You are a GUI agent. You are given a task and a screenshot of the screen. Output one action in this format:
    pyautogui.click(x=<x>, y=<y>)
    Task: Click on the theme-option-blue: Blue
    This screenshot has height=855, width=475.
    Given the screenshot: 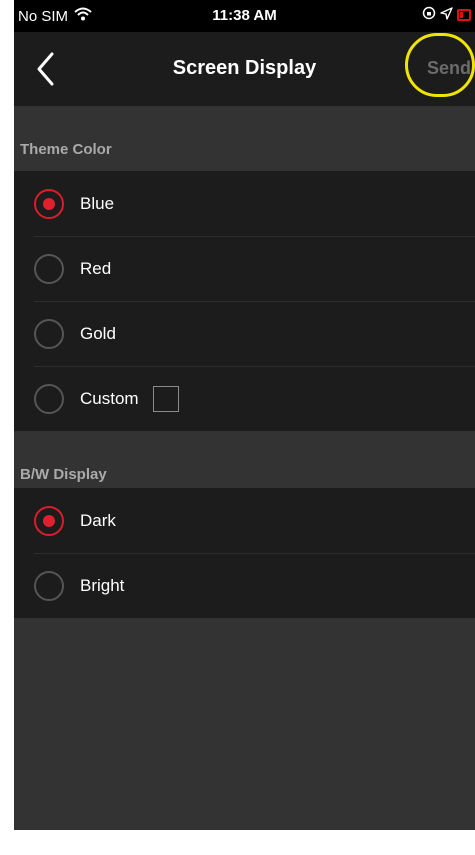 What is the action you would take?
    pyautogui.click(x=244, y=203)
    